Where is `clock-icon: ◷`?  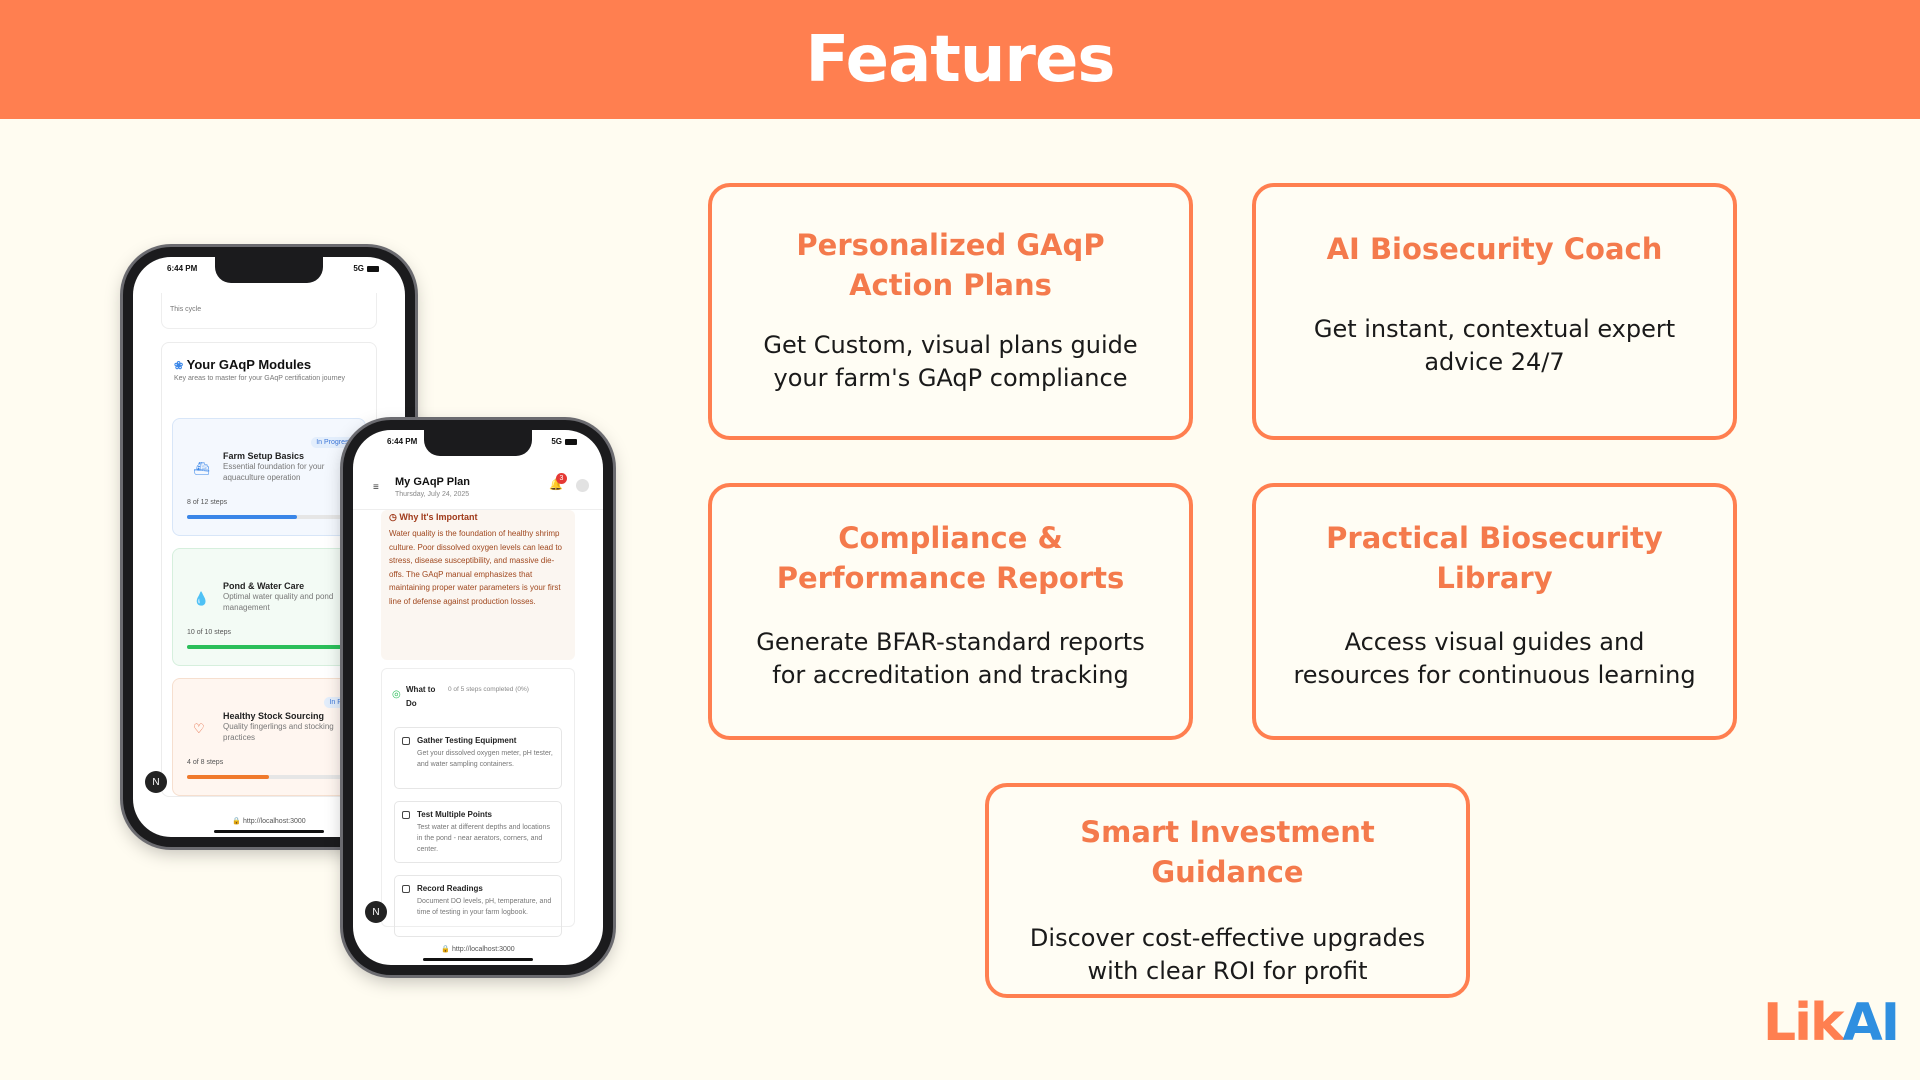 clock-icon: ◷ is located at coordinates (393, 517).